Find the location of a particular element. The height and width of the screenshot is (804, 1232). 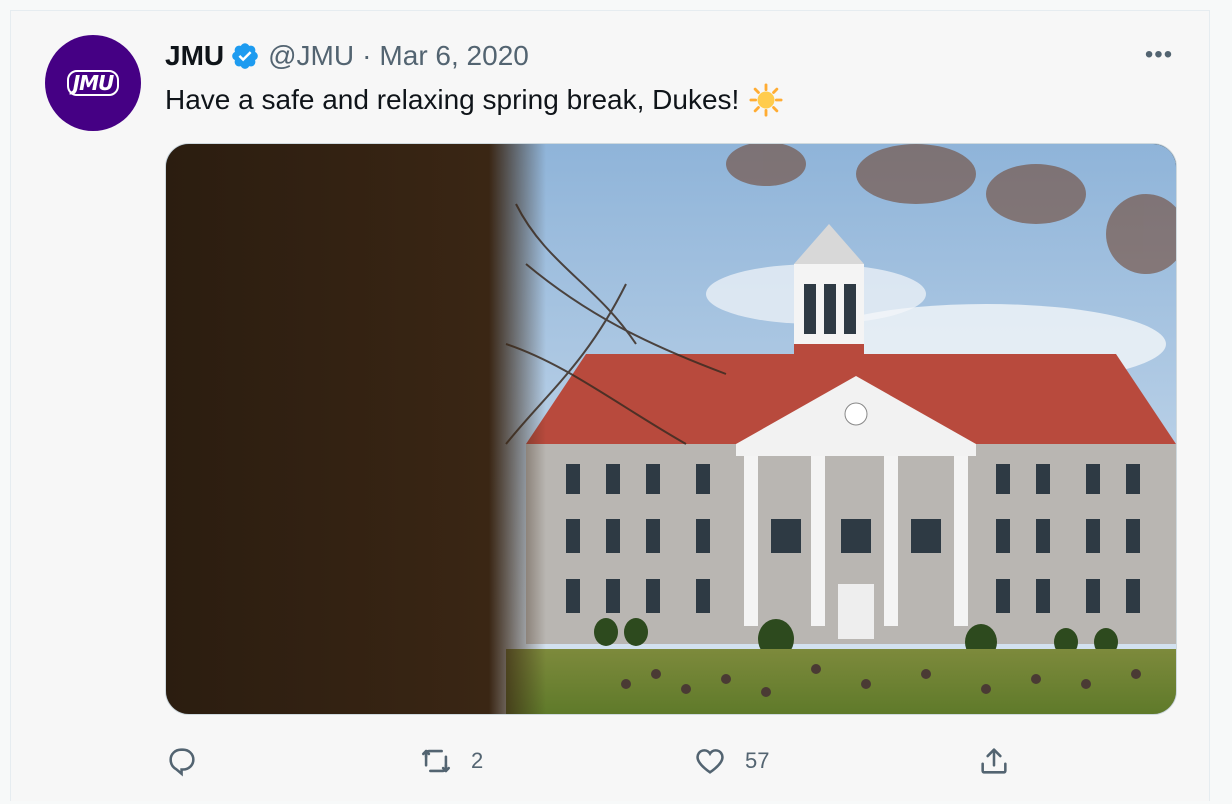

heart-icon is located at coordinates (710, 761).